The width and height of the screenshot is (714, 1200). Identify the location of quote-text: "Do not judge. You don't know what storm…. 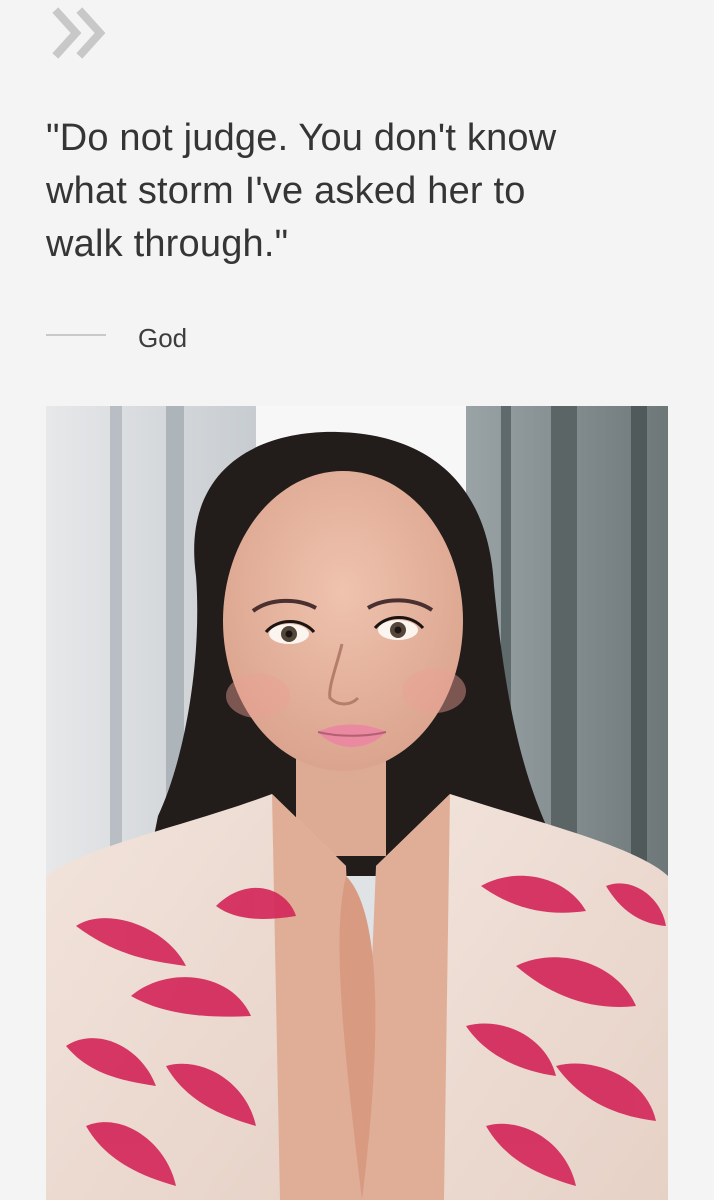
(301, 191).